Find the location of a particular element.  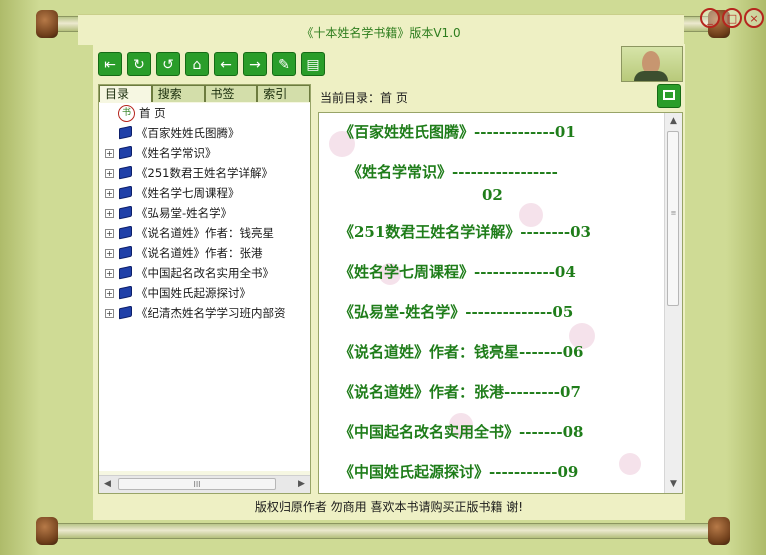

scroll-up-icon: ▲ is located at coordinates (673, 121).